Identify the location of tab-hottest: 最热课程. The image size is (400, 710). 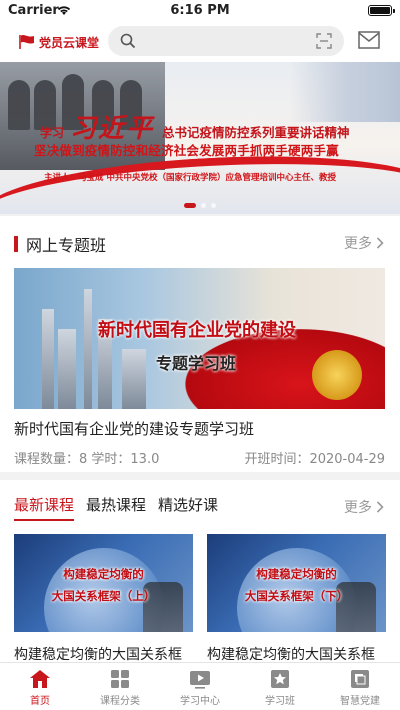
(116, 507).